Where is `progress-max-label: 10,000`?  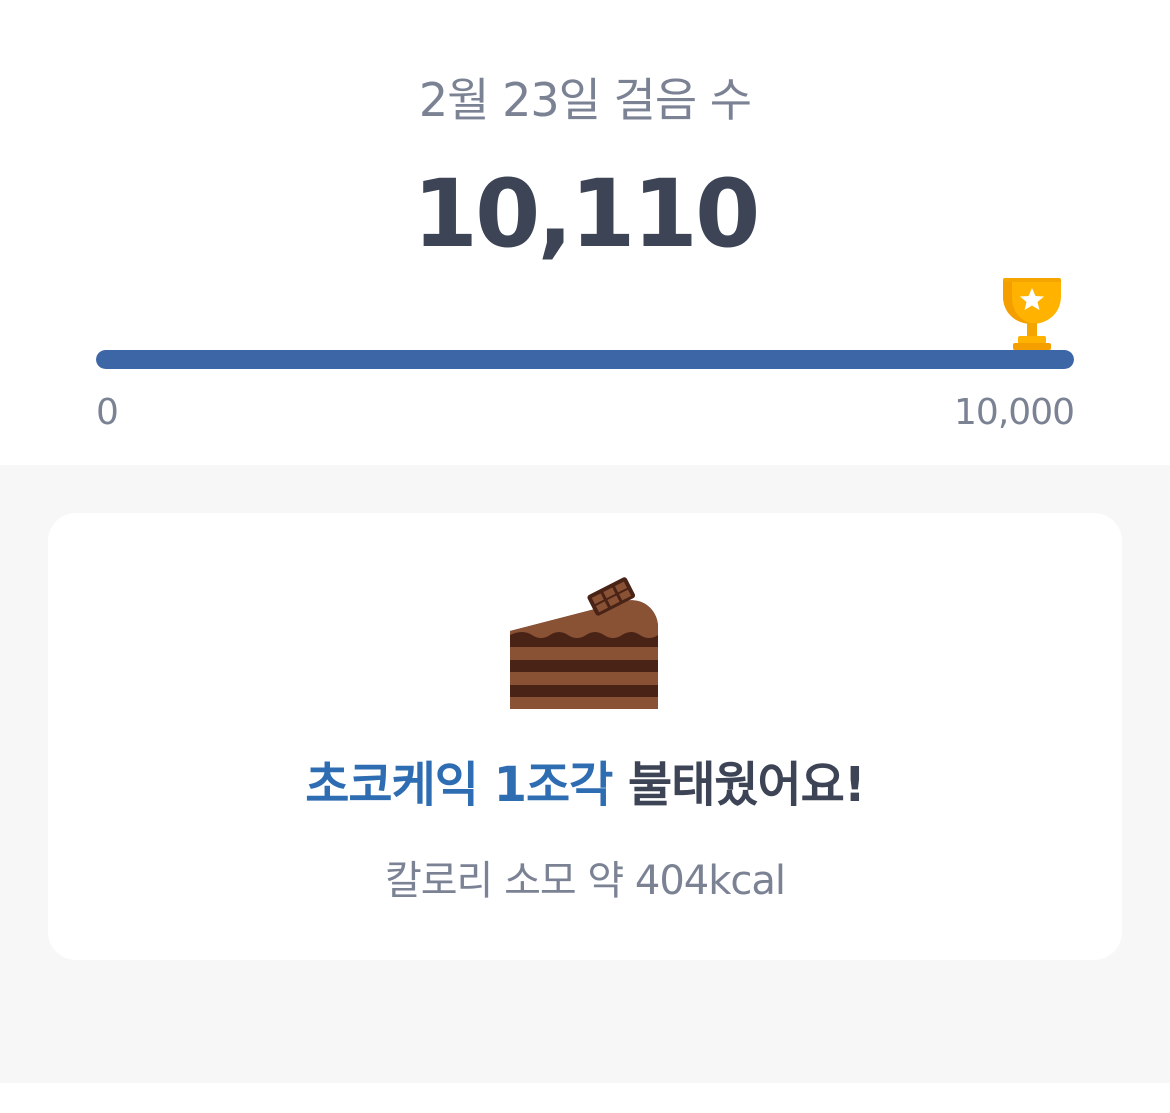 progress-max-label: 10,000 is located at coordinates (1014, 412).